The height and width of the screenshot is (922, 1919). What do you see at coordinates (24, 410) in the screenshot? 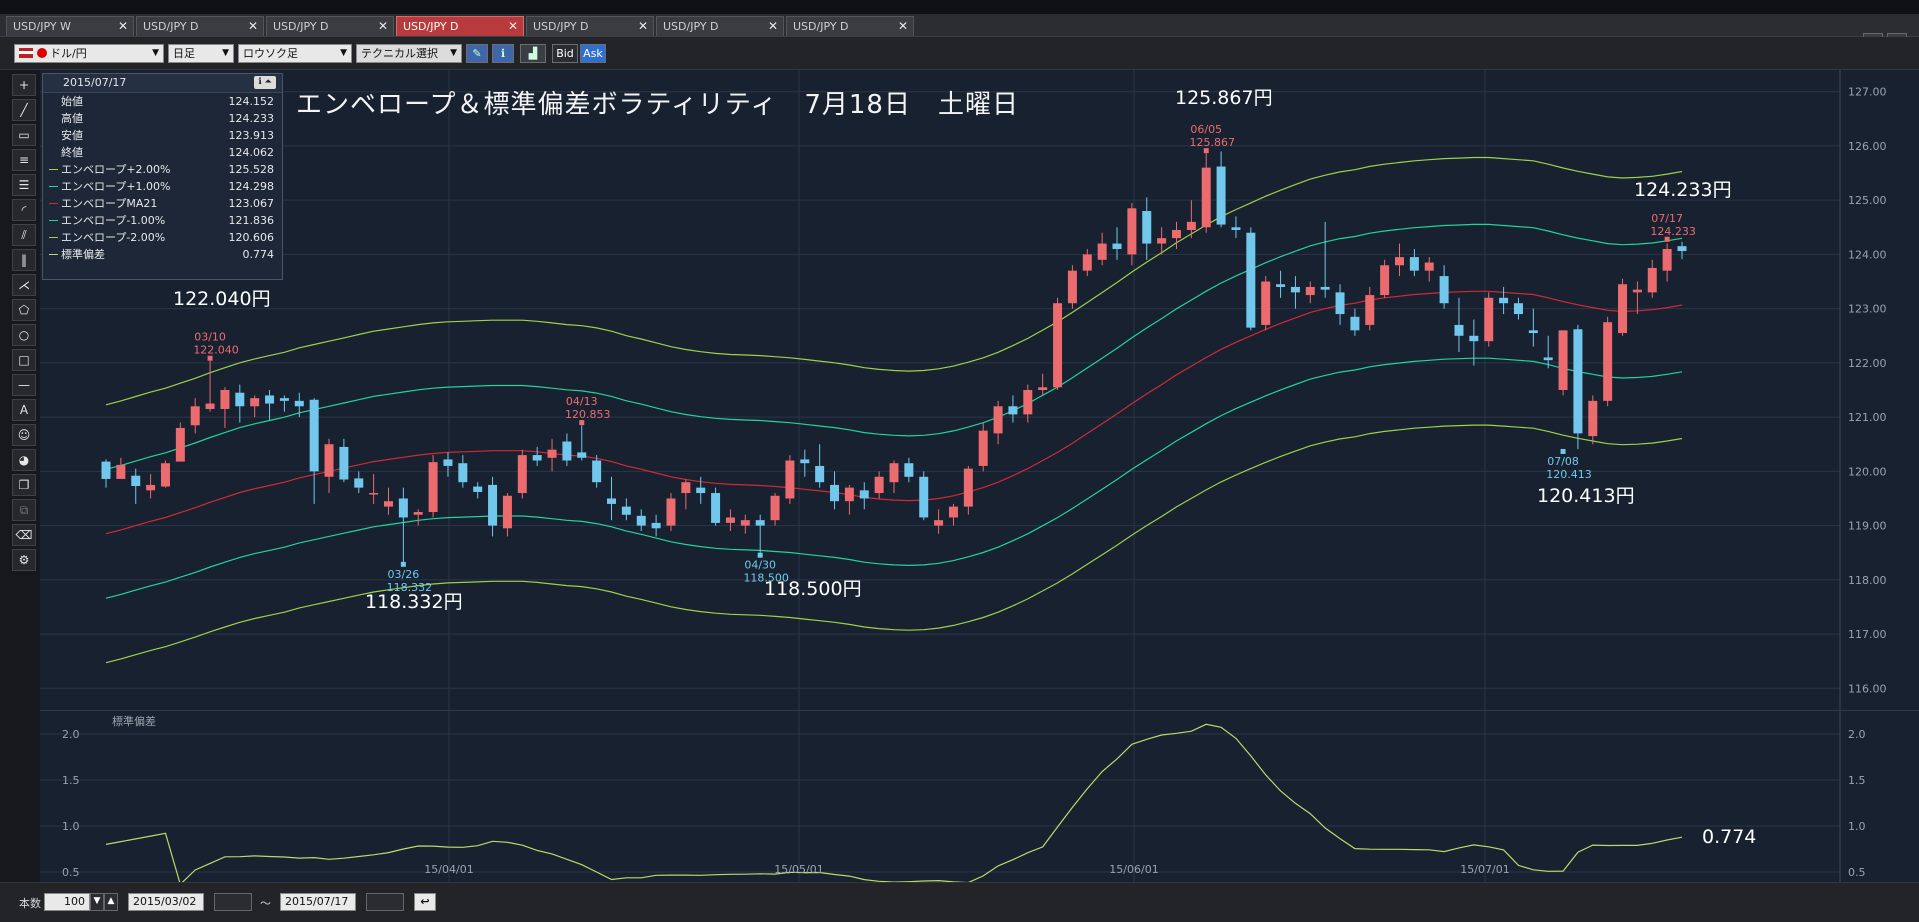
I see `text-icon: A` at bounding box center [24, 410].